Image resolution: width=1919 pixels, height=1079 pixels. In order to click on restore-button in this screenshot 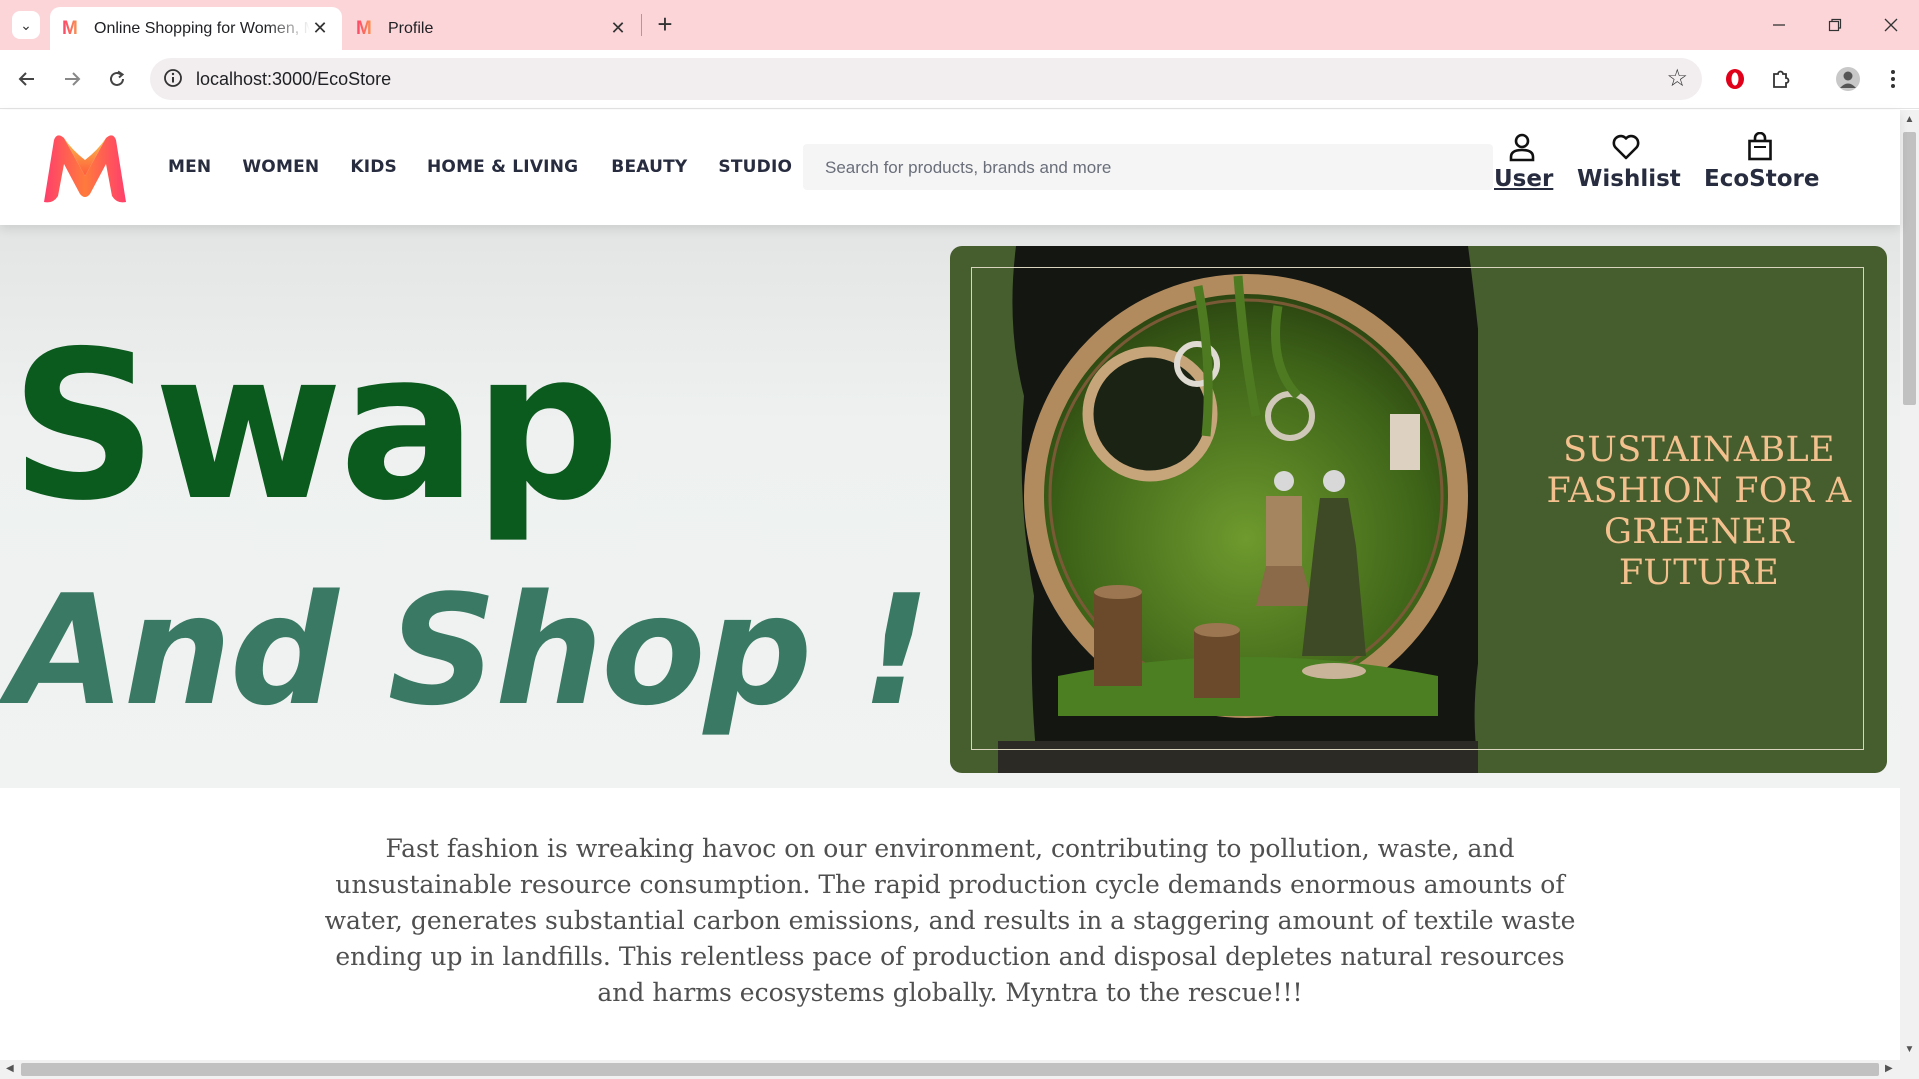, I will do `click(1835, 25)`.